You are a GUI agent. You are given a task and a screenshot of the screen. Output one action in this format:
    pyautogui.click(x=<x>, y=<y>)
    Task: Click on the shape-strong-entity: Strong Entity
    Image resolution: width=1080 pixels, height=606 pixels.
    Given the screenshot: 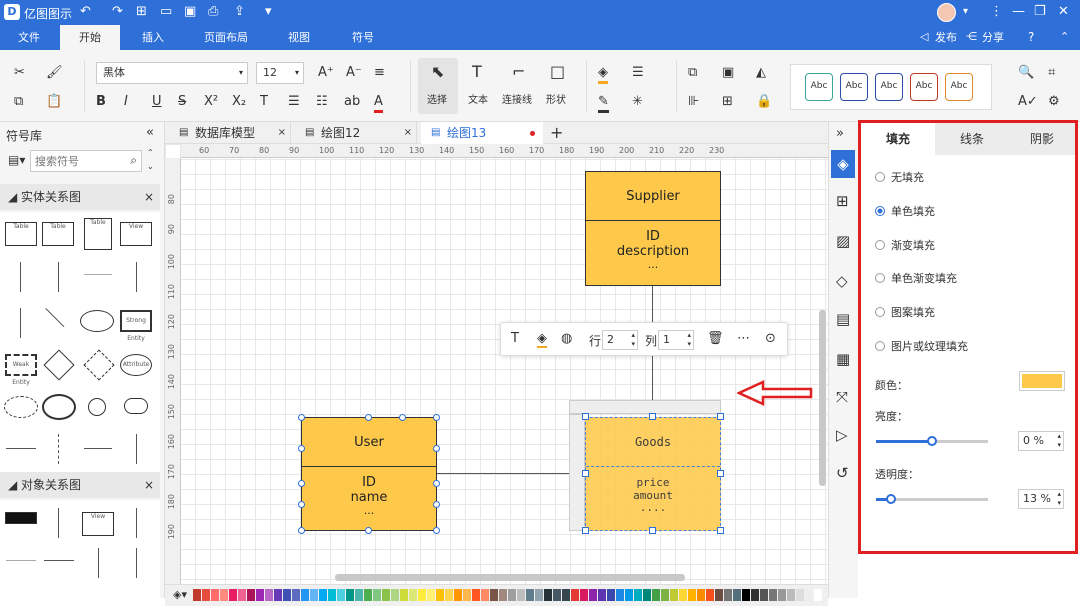 What is the action you would take?
    pyautogui.click(x=136, y=326)
    